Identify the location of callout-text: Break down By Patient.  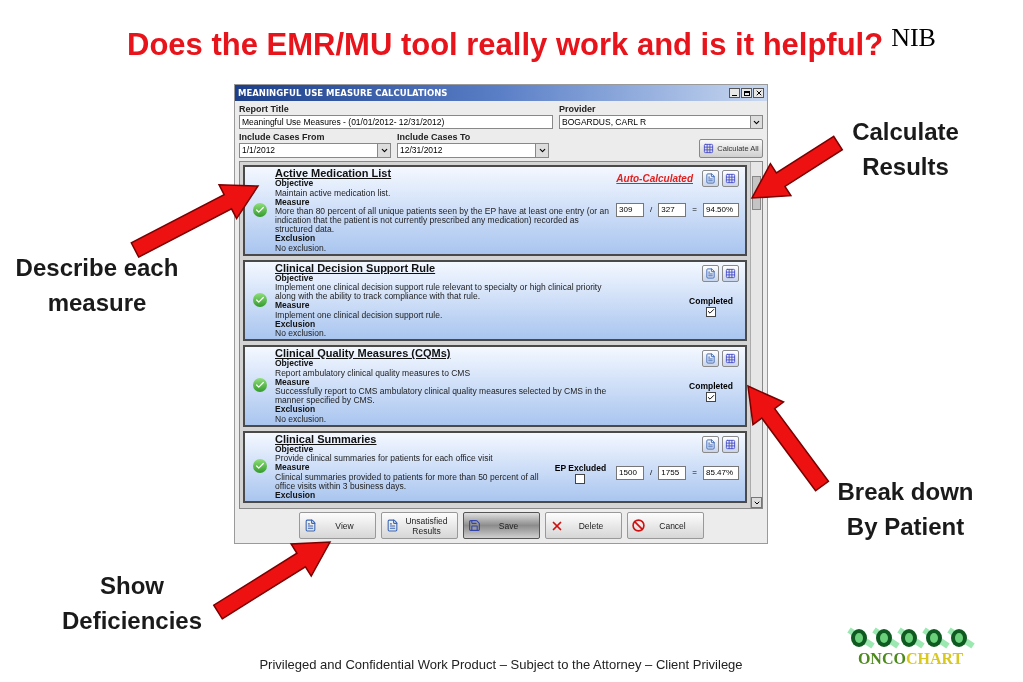
(905, 509).